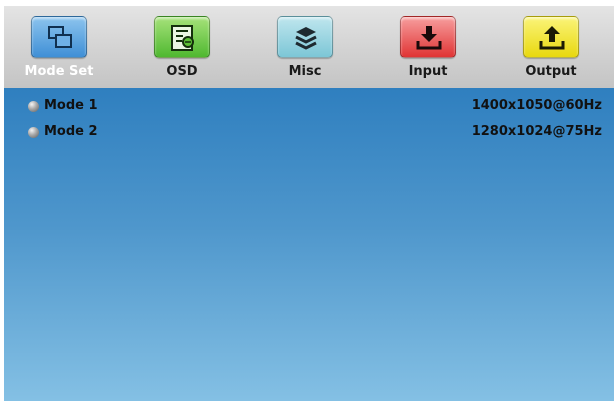 This screenshot has width=616, height=403. I want to click on tab-osd: OSD, so click(182, 47).